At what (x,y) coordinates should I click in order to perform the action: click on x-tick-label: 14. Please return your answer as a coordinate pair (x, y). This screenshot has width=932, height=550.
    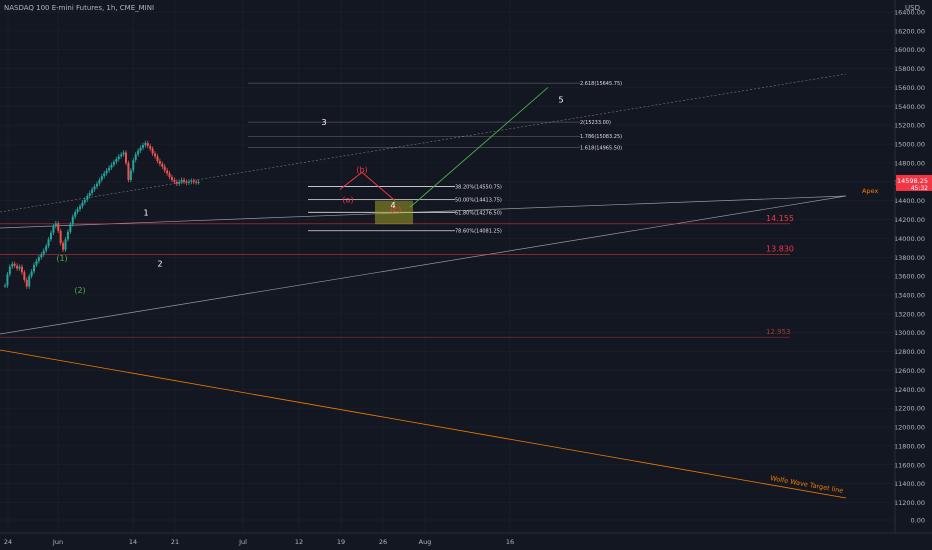
    Looking at the image, I should click on (133, 542).